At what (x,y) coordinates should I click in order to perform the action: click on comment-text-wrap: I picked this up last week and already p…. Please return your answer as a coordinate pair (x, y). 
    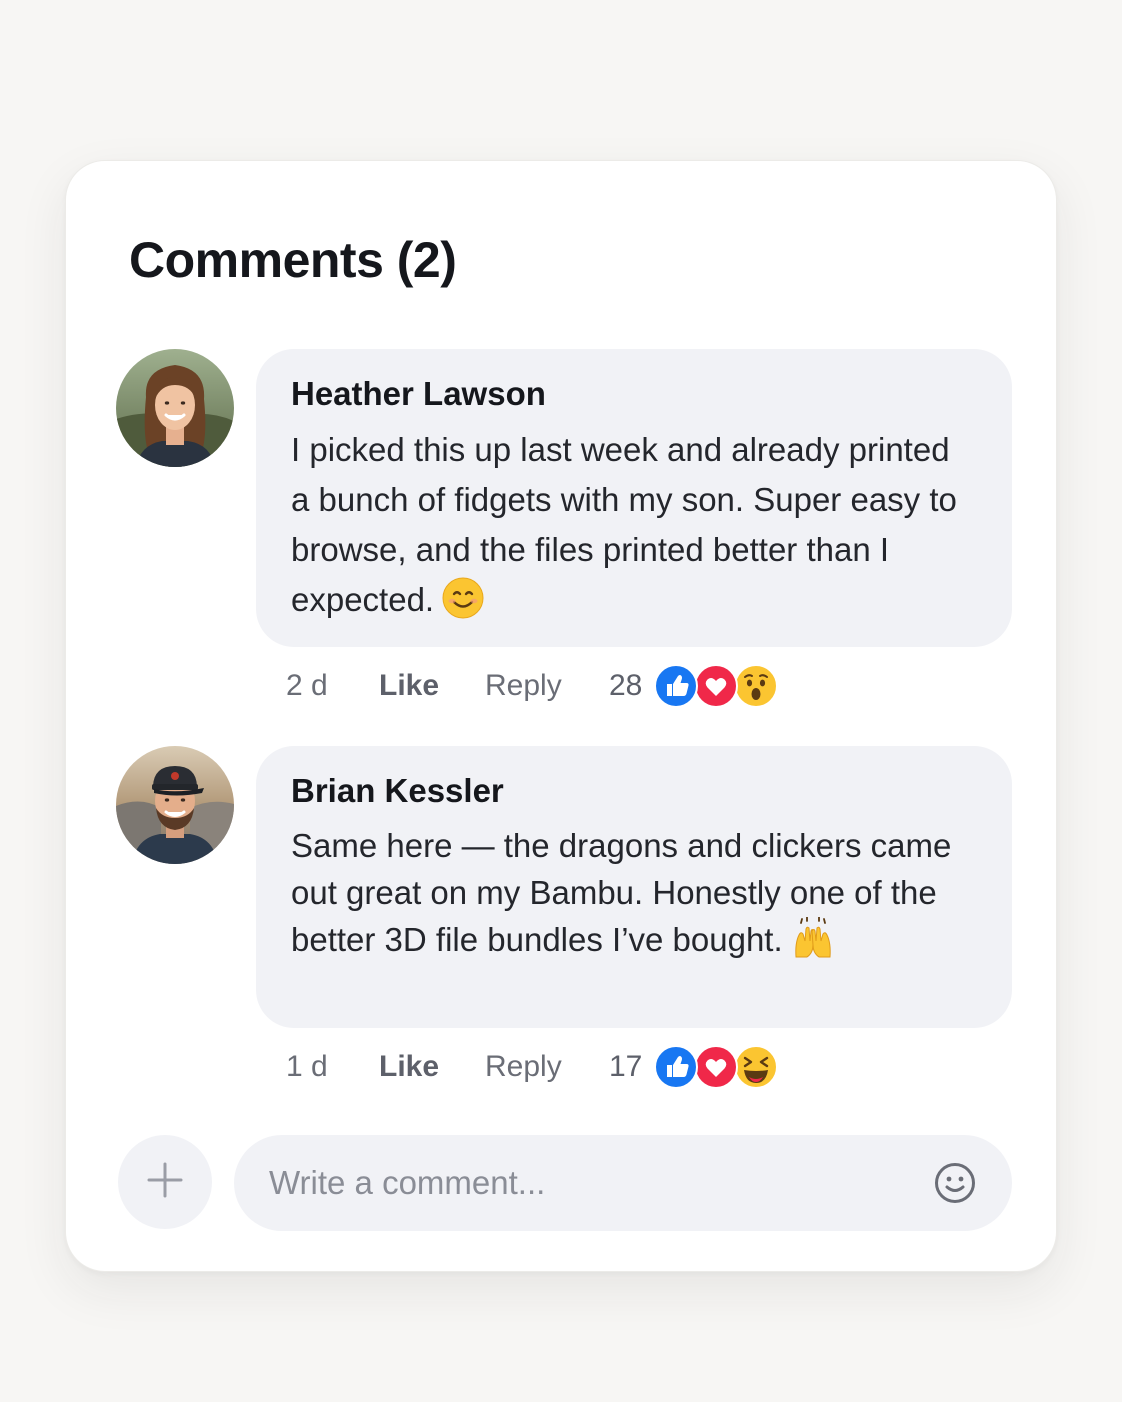
    Looking at the image, I should click on (633, 529).